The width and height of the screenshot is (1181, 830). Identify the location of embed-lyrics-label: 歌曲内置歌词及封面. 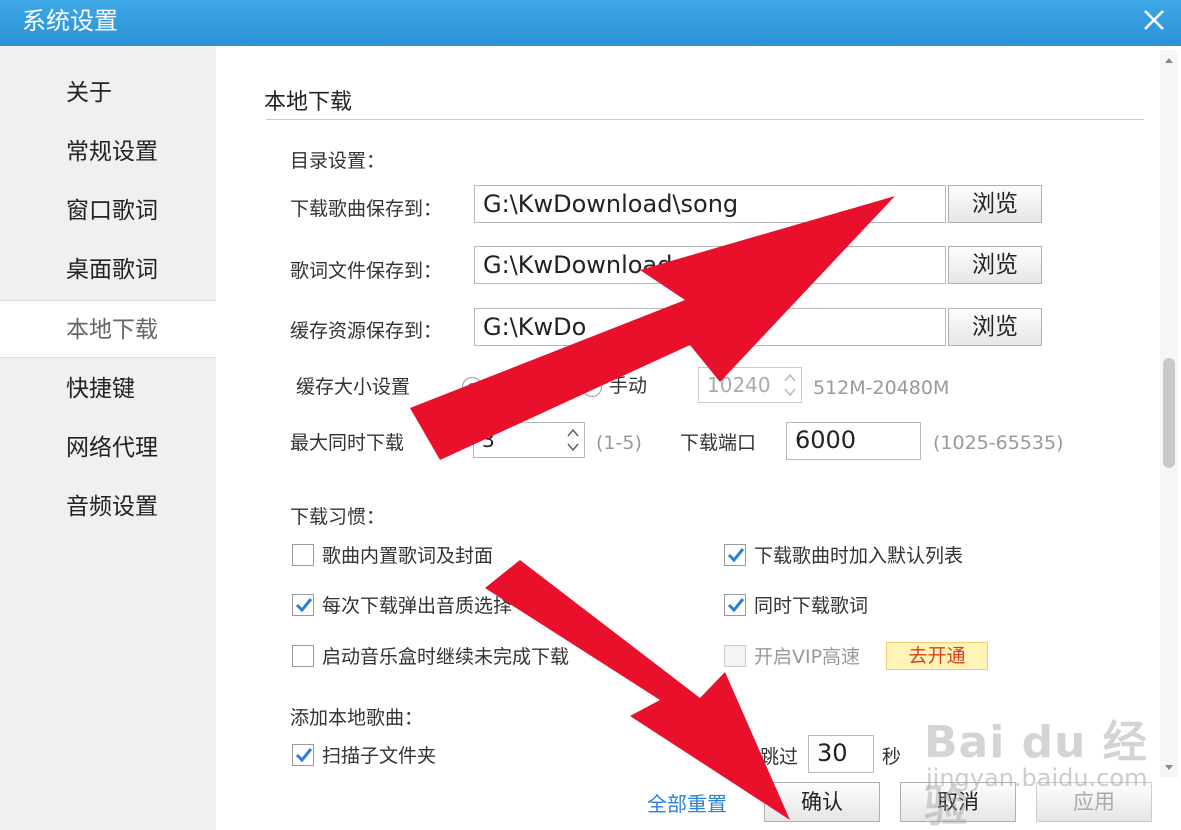
(408, 556).